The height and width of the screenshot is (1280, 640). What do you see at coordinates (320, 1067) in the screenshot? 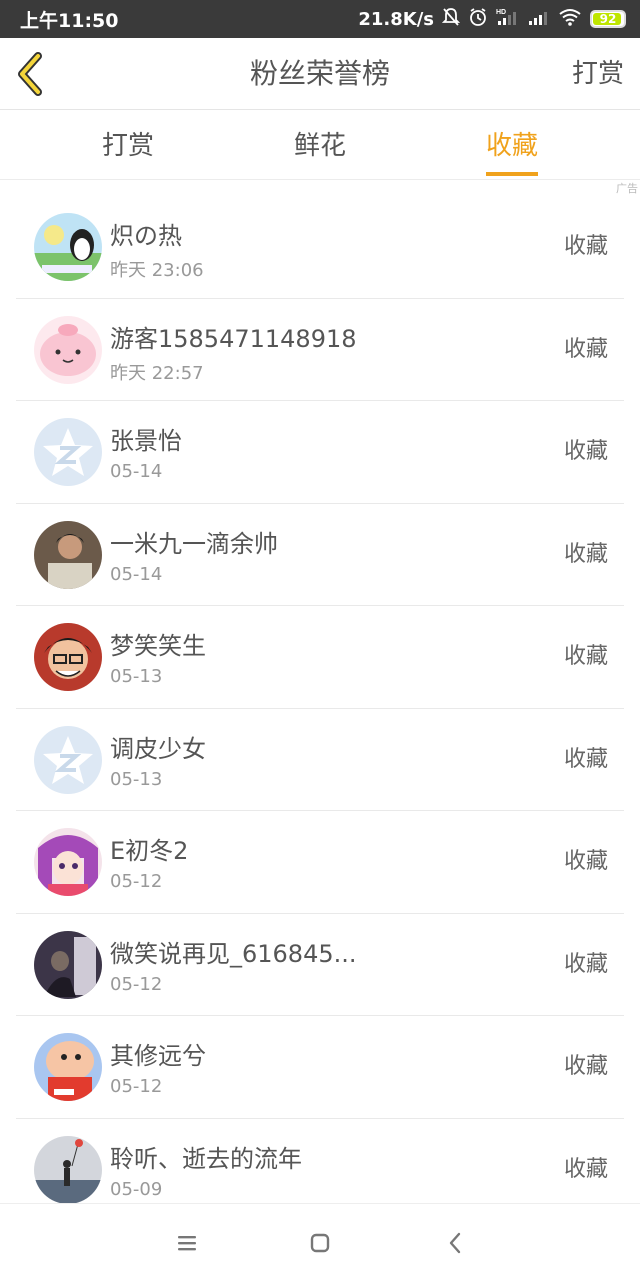
I see `list-item: 其修远兮 05-12 收藏` at bounding box center [320, 1067].